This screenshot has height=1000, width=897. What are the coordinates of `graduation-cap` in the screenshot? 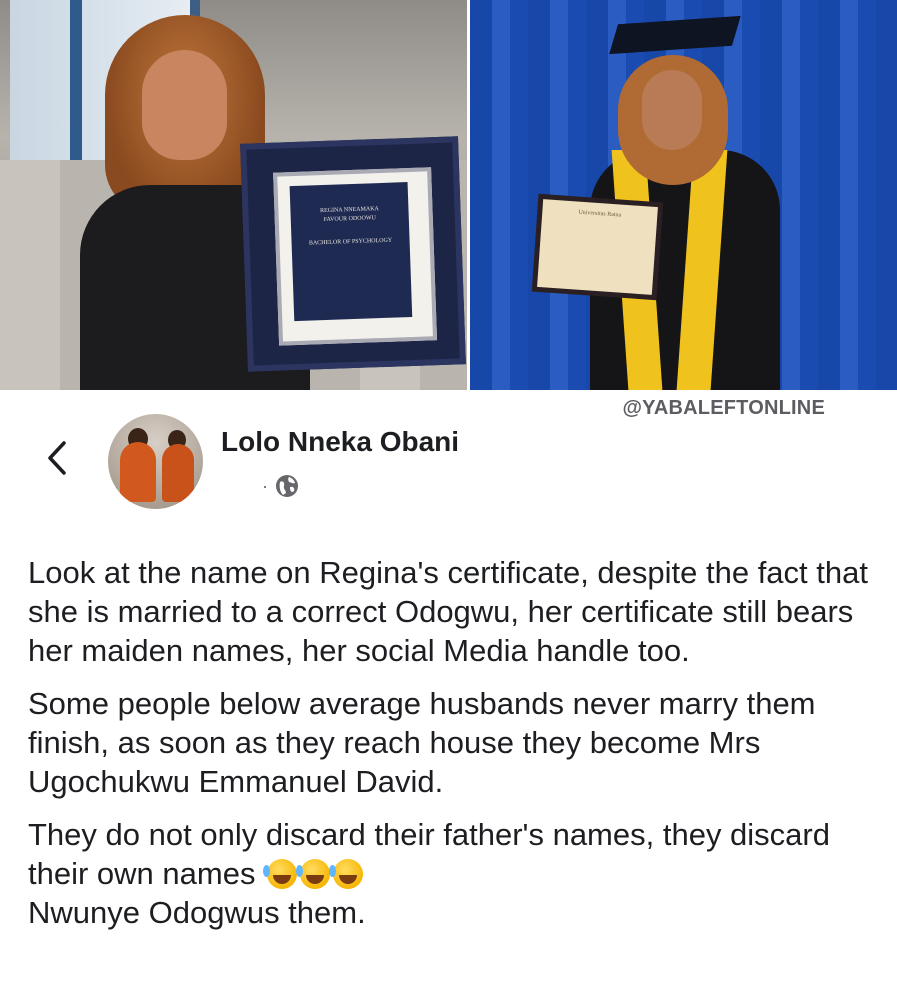 It's located at (675, 35).